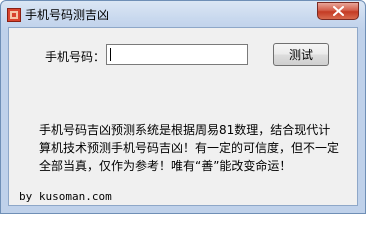 Image resolution: width=366 pixels, height=240 pixels. What do you see at coordinates (183, 14) in the screenshot?
I see `title-bar: 手机号码测吉凶` at bounding box center [183, 14].